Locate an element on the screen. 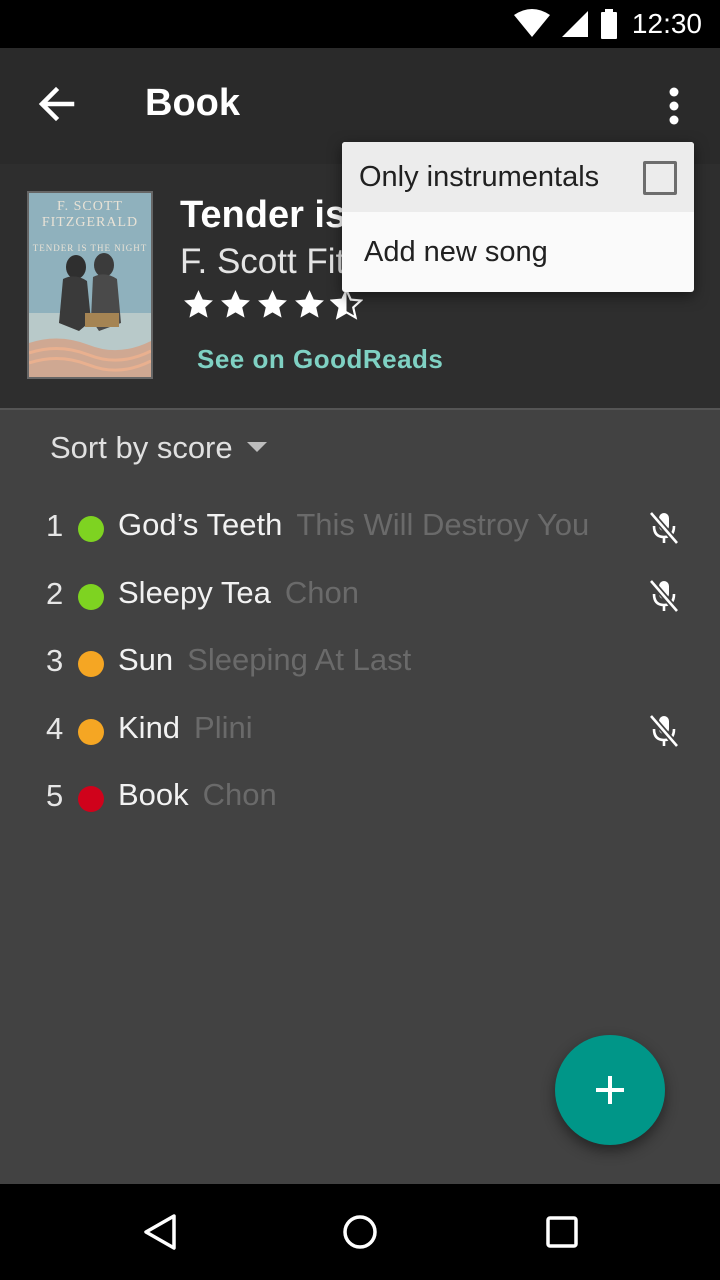 The width and height of the screenshot is (720, 1280). song-artist: Sleeping At Last is located at coordinates (299, 659).